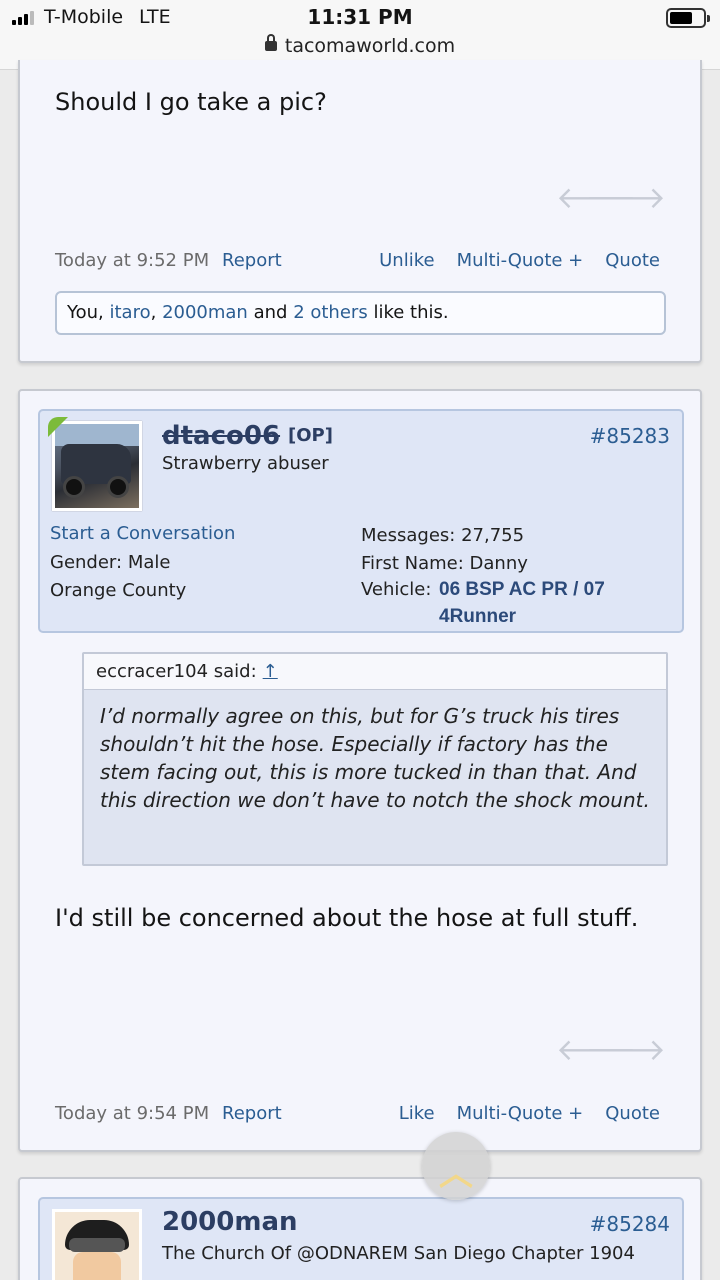 The height and width of the screenshot is (1280, 720). I want to click on first-name-row: First Name: Danny, so click(444, 563).